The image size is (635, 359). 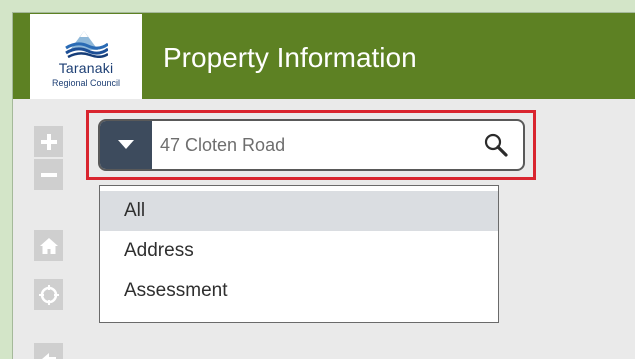 I want to click on home-icon, so click(x=49, y=246).